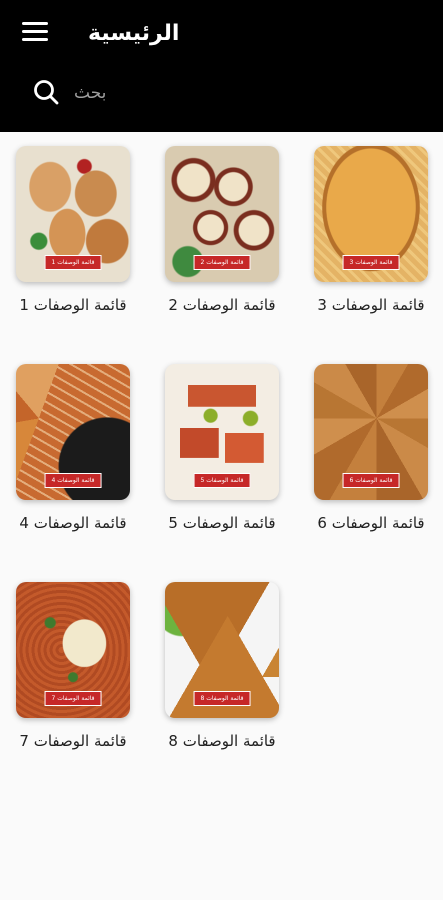 This screenshot has height=900, width=443. What do you see at coordinates (73, 432) in the screenshot?
I see `recipe-list-thumbnail: قائمة الوصفات 4` at bounding box center [73, 432].